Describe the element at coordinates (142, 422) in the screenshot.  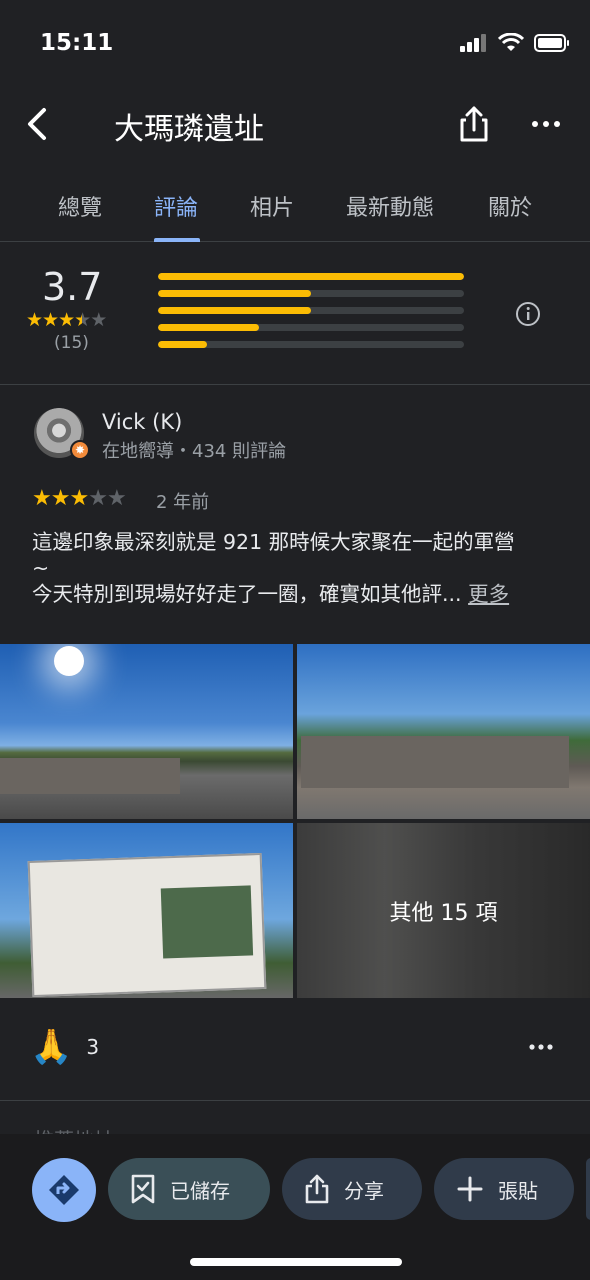
I see `reviewer-name: Vick (K)` at that location.